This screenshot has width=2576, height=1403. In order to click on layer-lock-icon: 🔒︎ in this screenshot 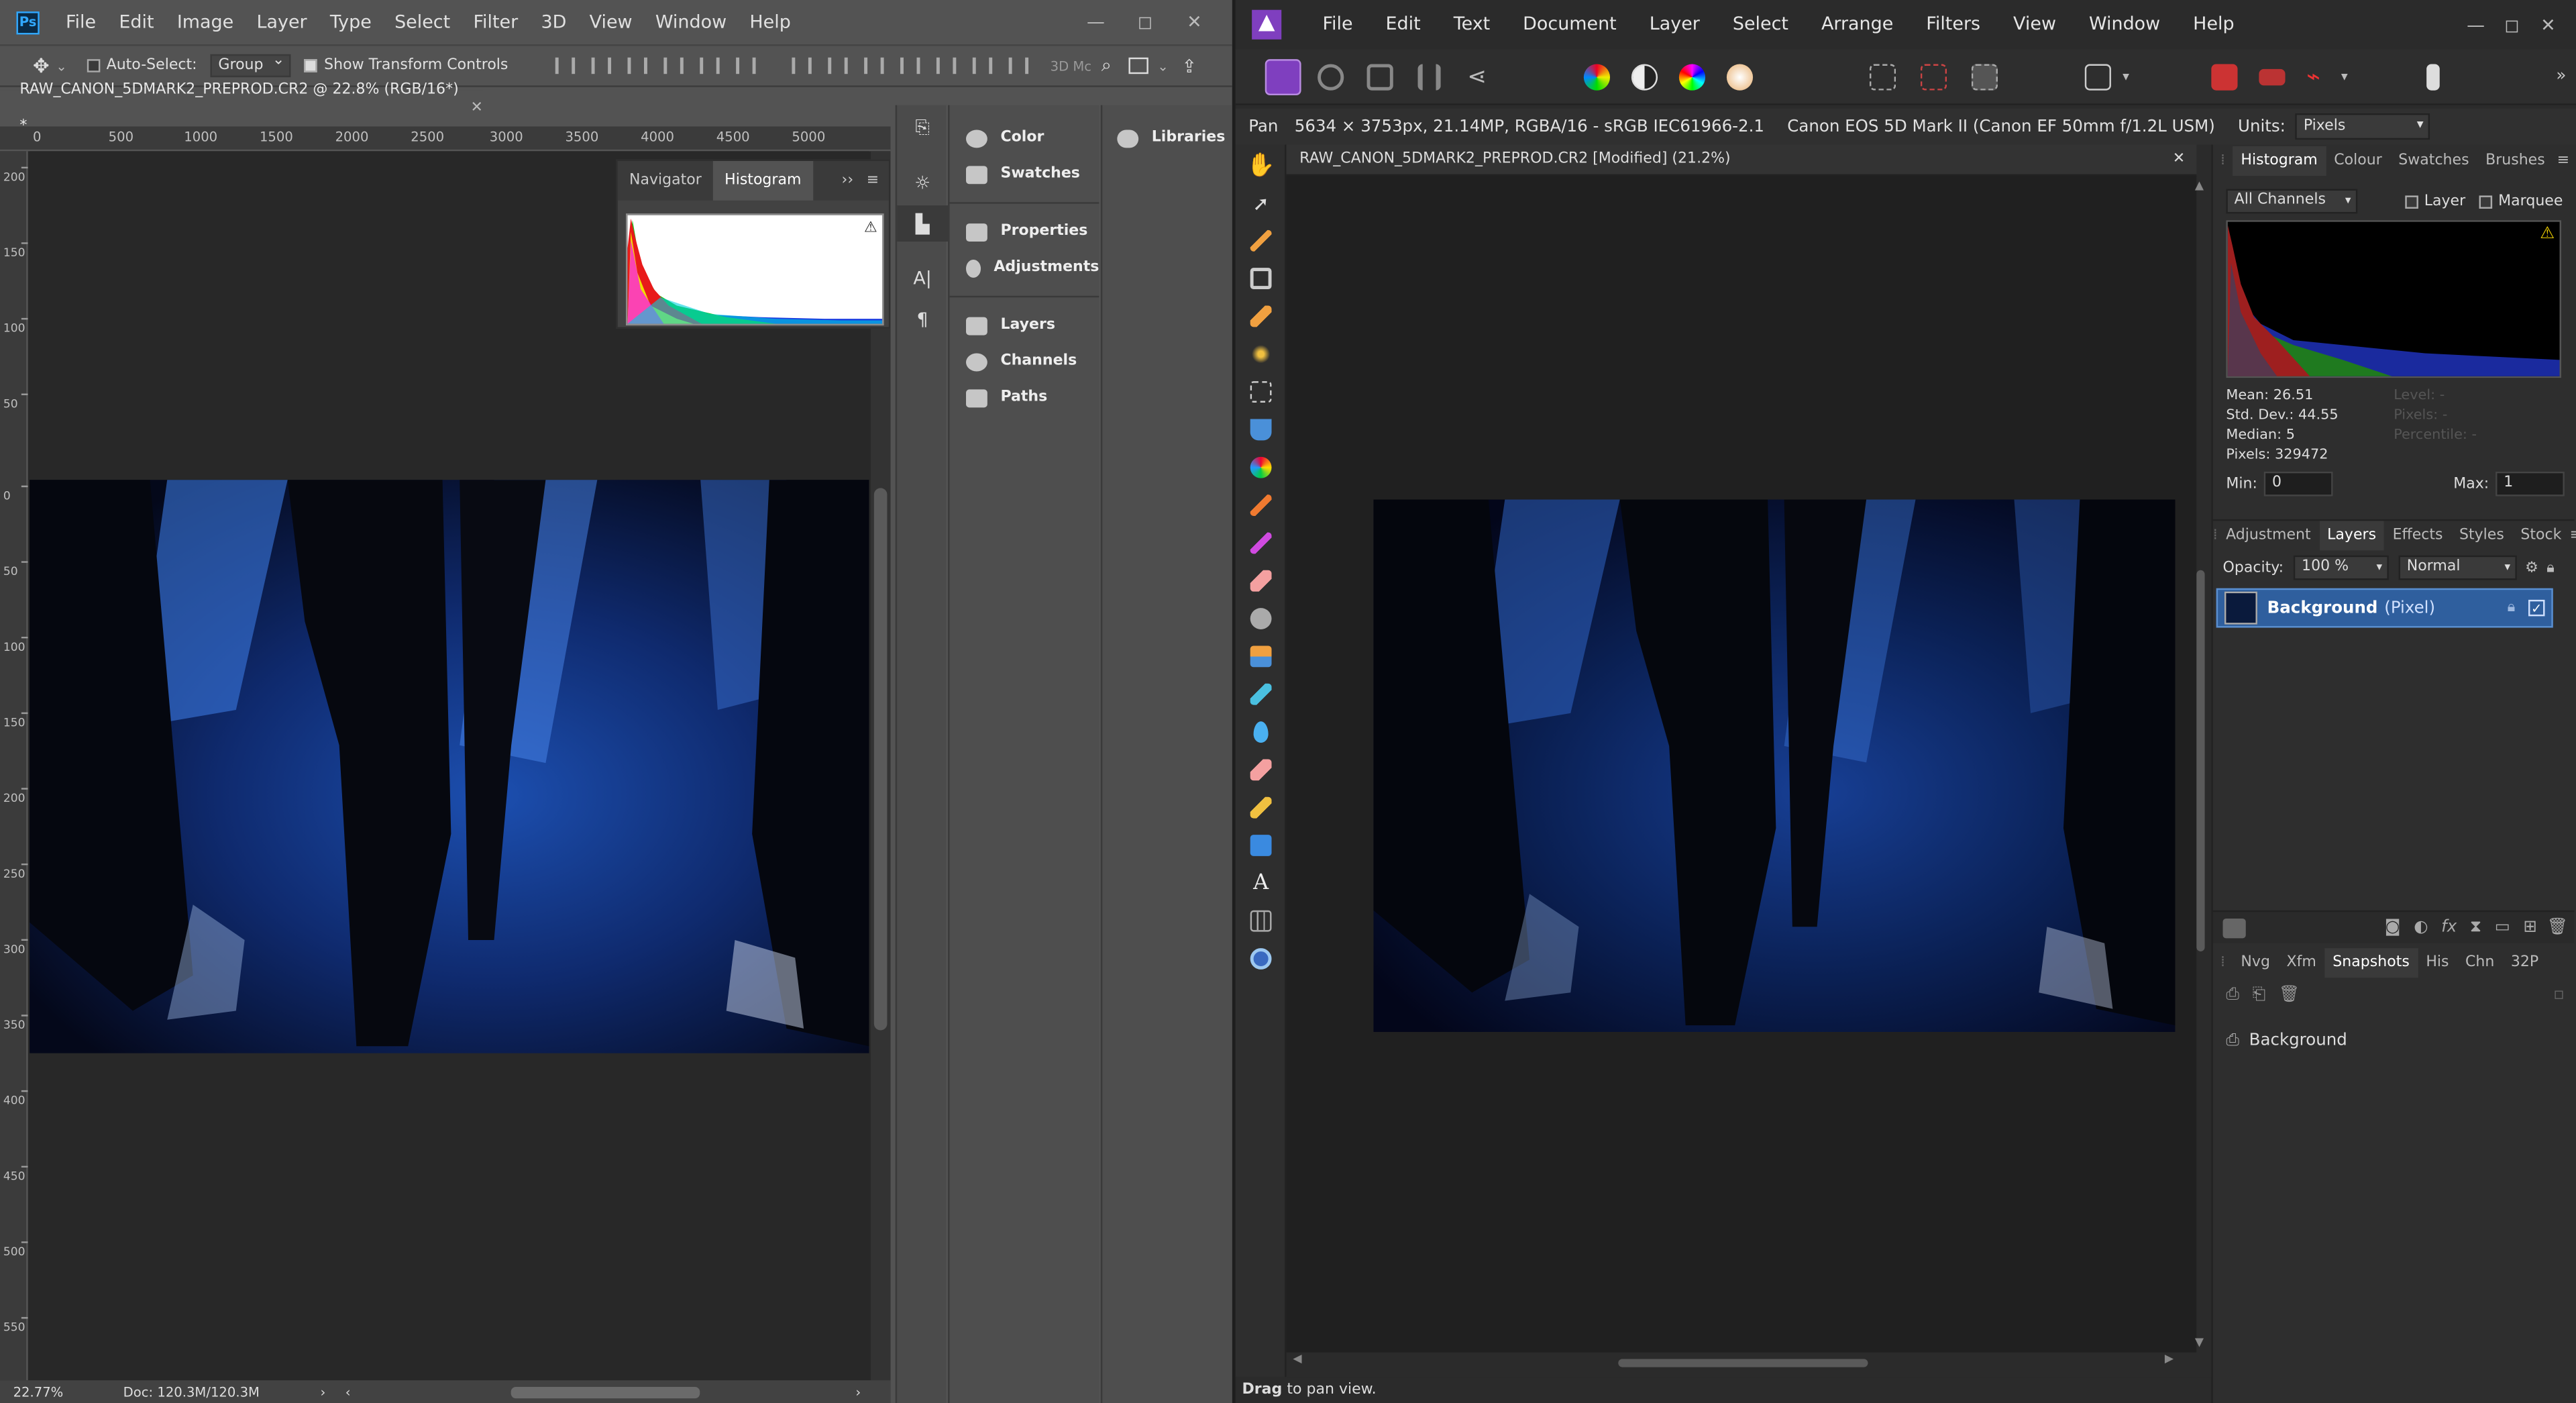, I will do `click(2512, 608)`.